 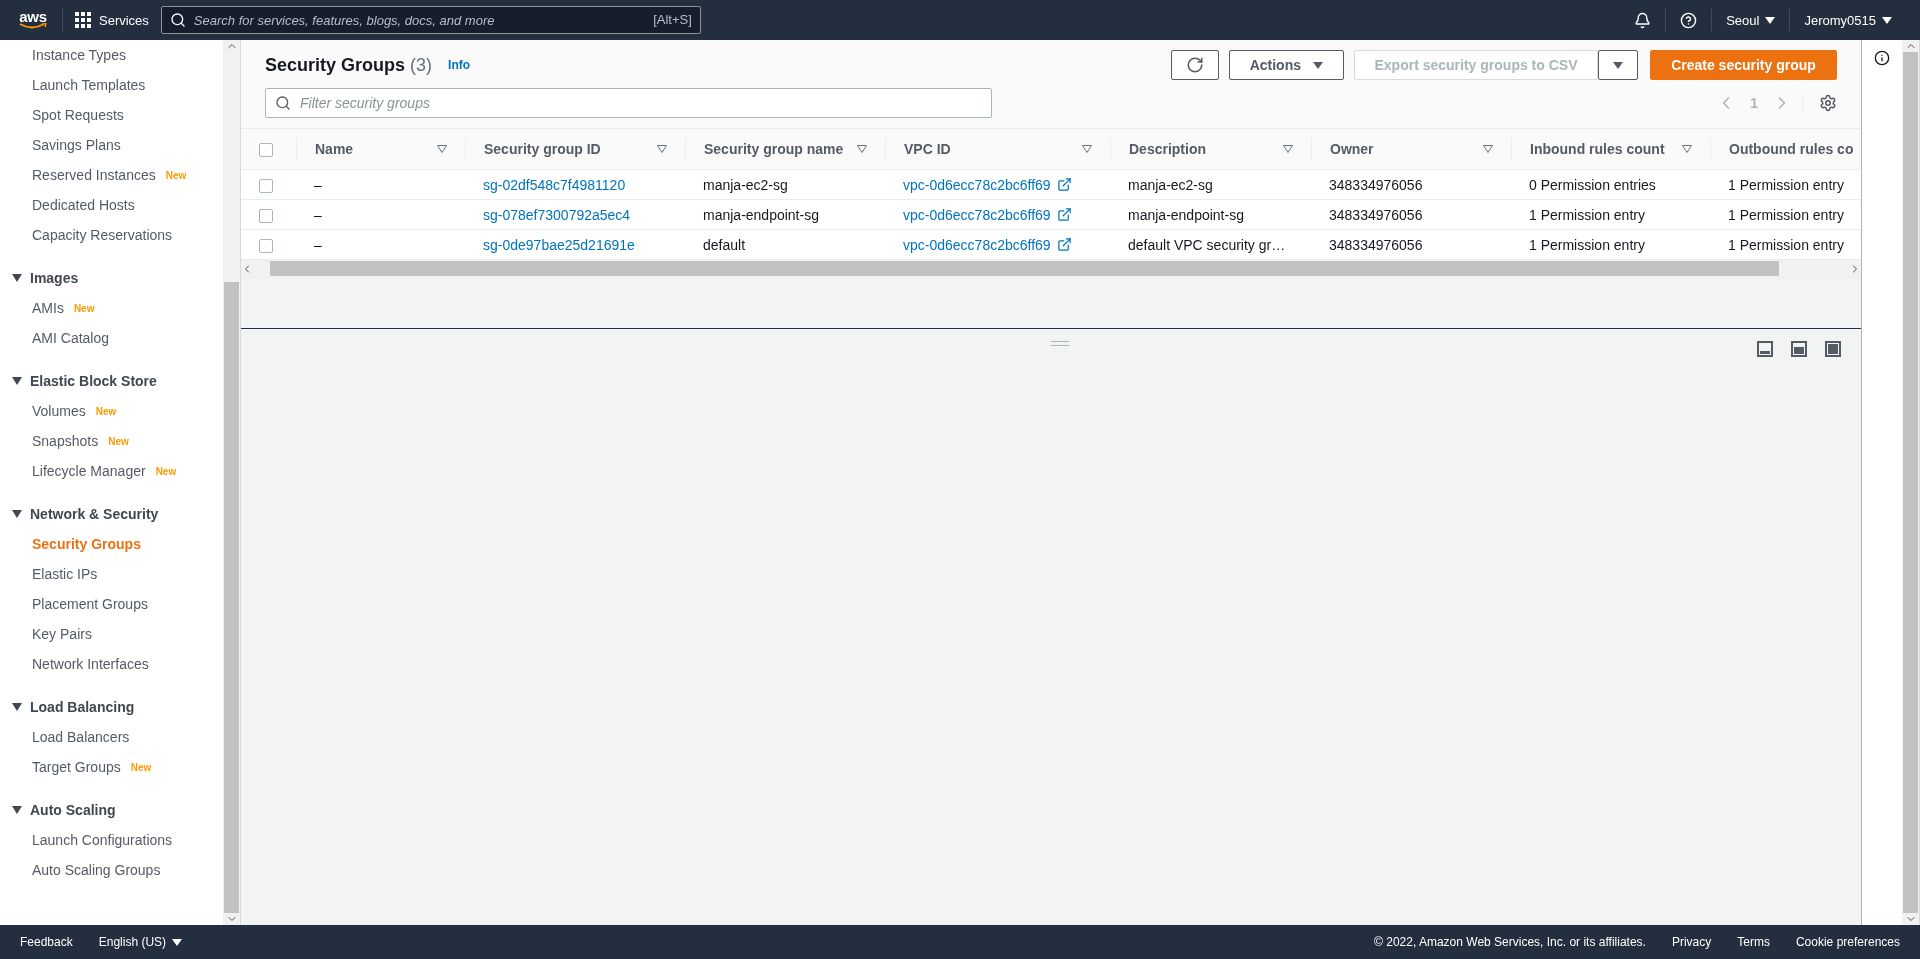 What do you see at coordinates (111, 870) in the screenshot?
I see `sidebar-item: Auto Scaling Groups` at bounding box center [111, 870].